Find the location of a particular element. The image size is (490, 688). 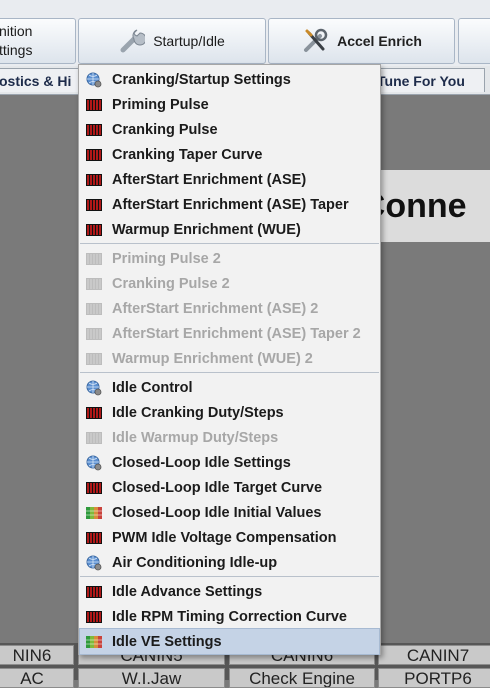

menu-item: AfterStart Enrichment (ASE) Taper 2 is located at coordinates (229, 333).